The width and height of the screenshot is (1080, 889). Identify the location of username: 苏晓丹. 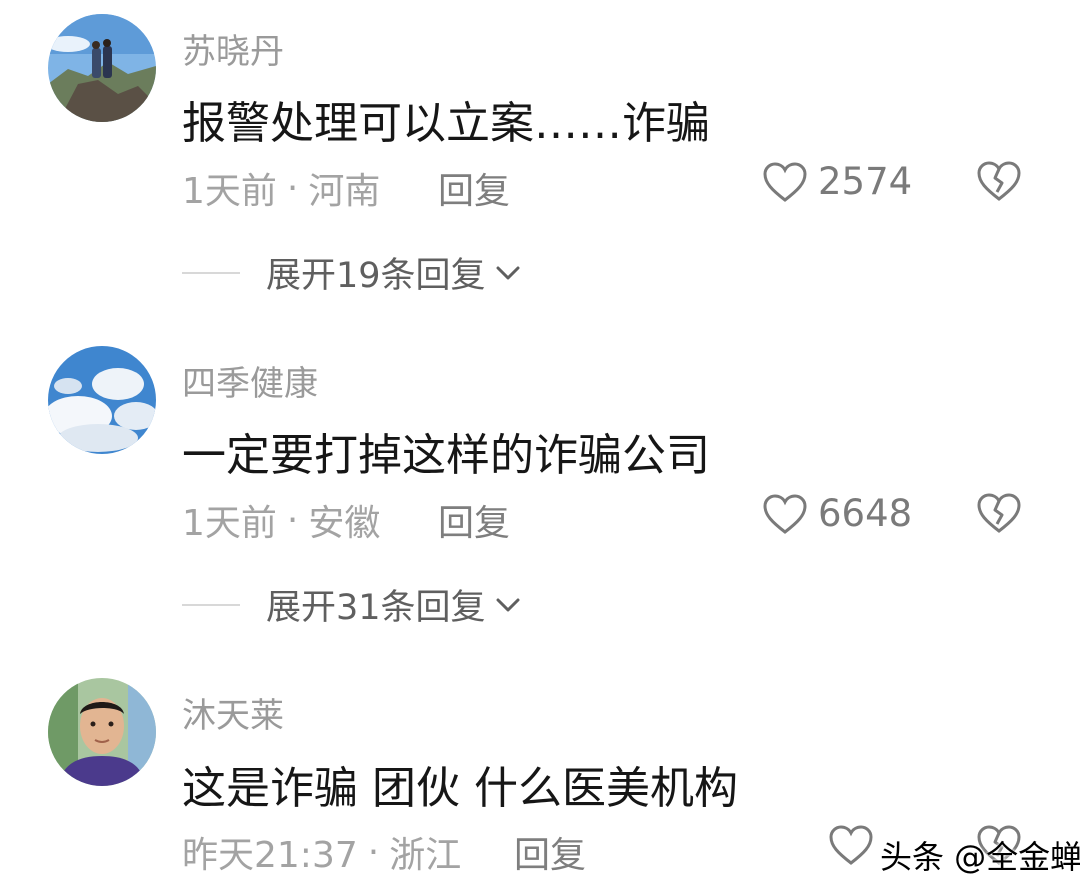
(233, 48).